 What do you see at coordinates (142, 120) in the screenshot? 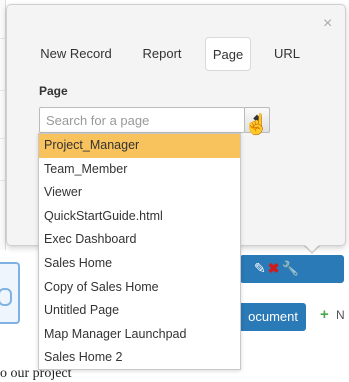
I see `page-search-input` at bounding box center [142, 120].